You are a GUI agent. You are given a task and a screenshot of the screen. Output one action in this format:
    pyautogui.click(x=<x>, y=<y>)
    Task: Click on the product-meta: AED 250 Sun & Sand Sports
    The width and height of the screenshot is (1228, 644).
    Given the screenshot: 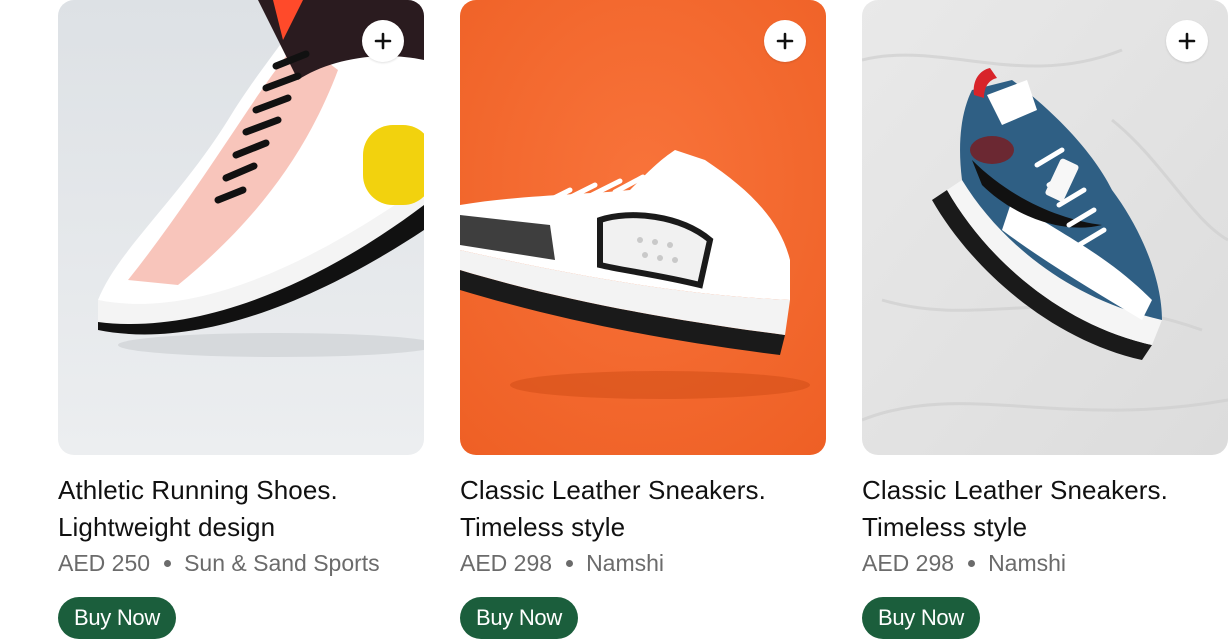 What is the action you would take?
    pyautogui.click(x=241, y=563)
    